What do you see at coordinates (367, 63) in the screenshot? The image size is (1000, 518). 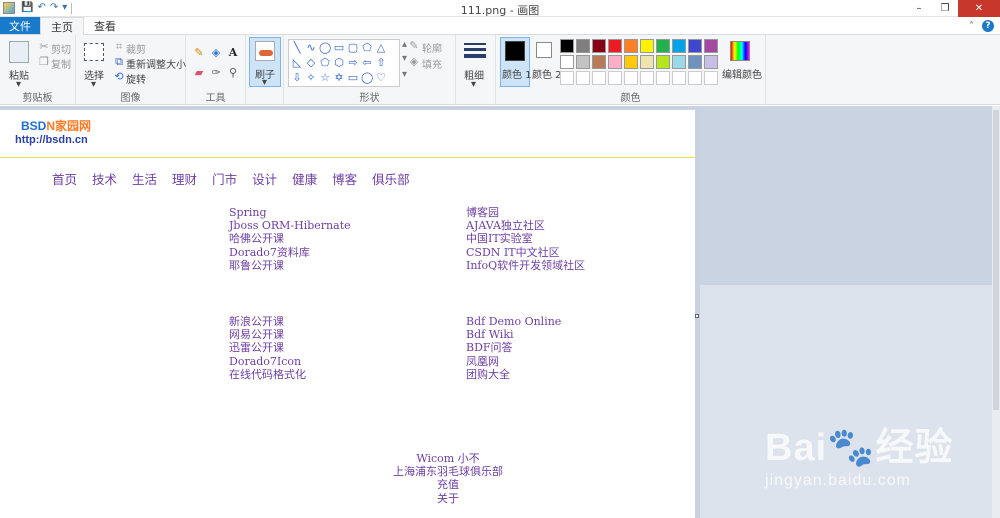 I see `left-arrow-shape-icon: ⇦` at bounding box center [367, 63].